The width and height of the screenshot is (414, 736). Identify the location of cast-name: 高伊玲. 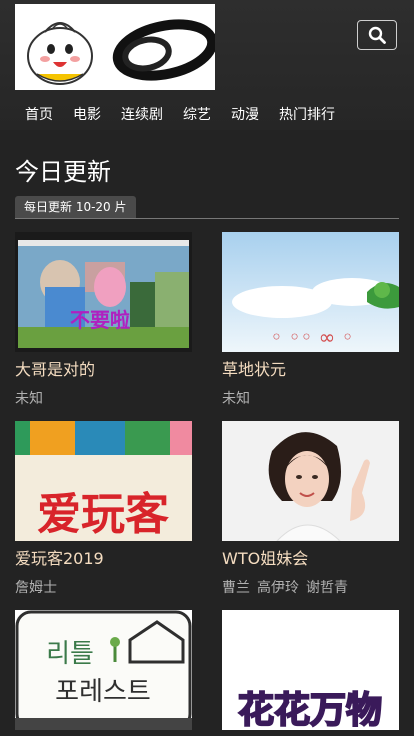
(278, 588).